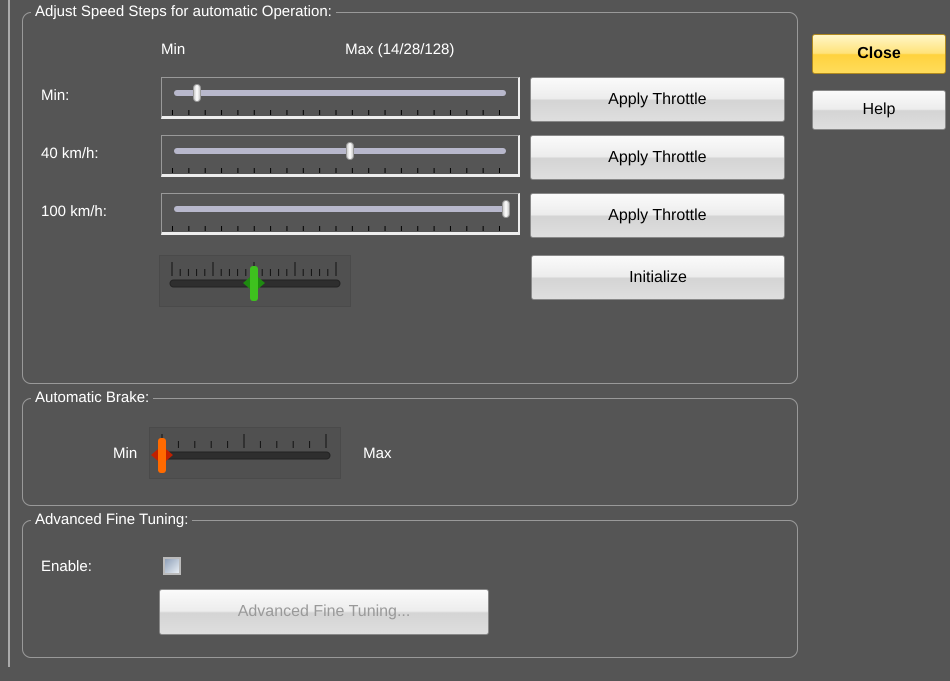 This screenshot has height=681, width=950. Describe the element at coordinates (879, 110) in the screenshot. I see `dialog-button: Help` at that location.